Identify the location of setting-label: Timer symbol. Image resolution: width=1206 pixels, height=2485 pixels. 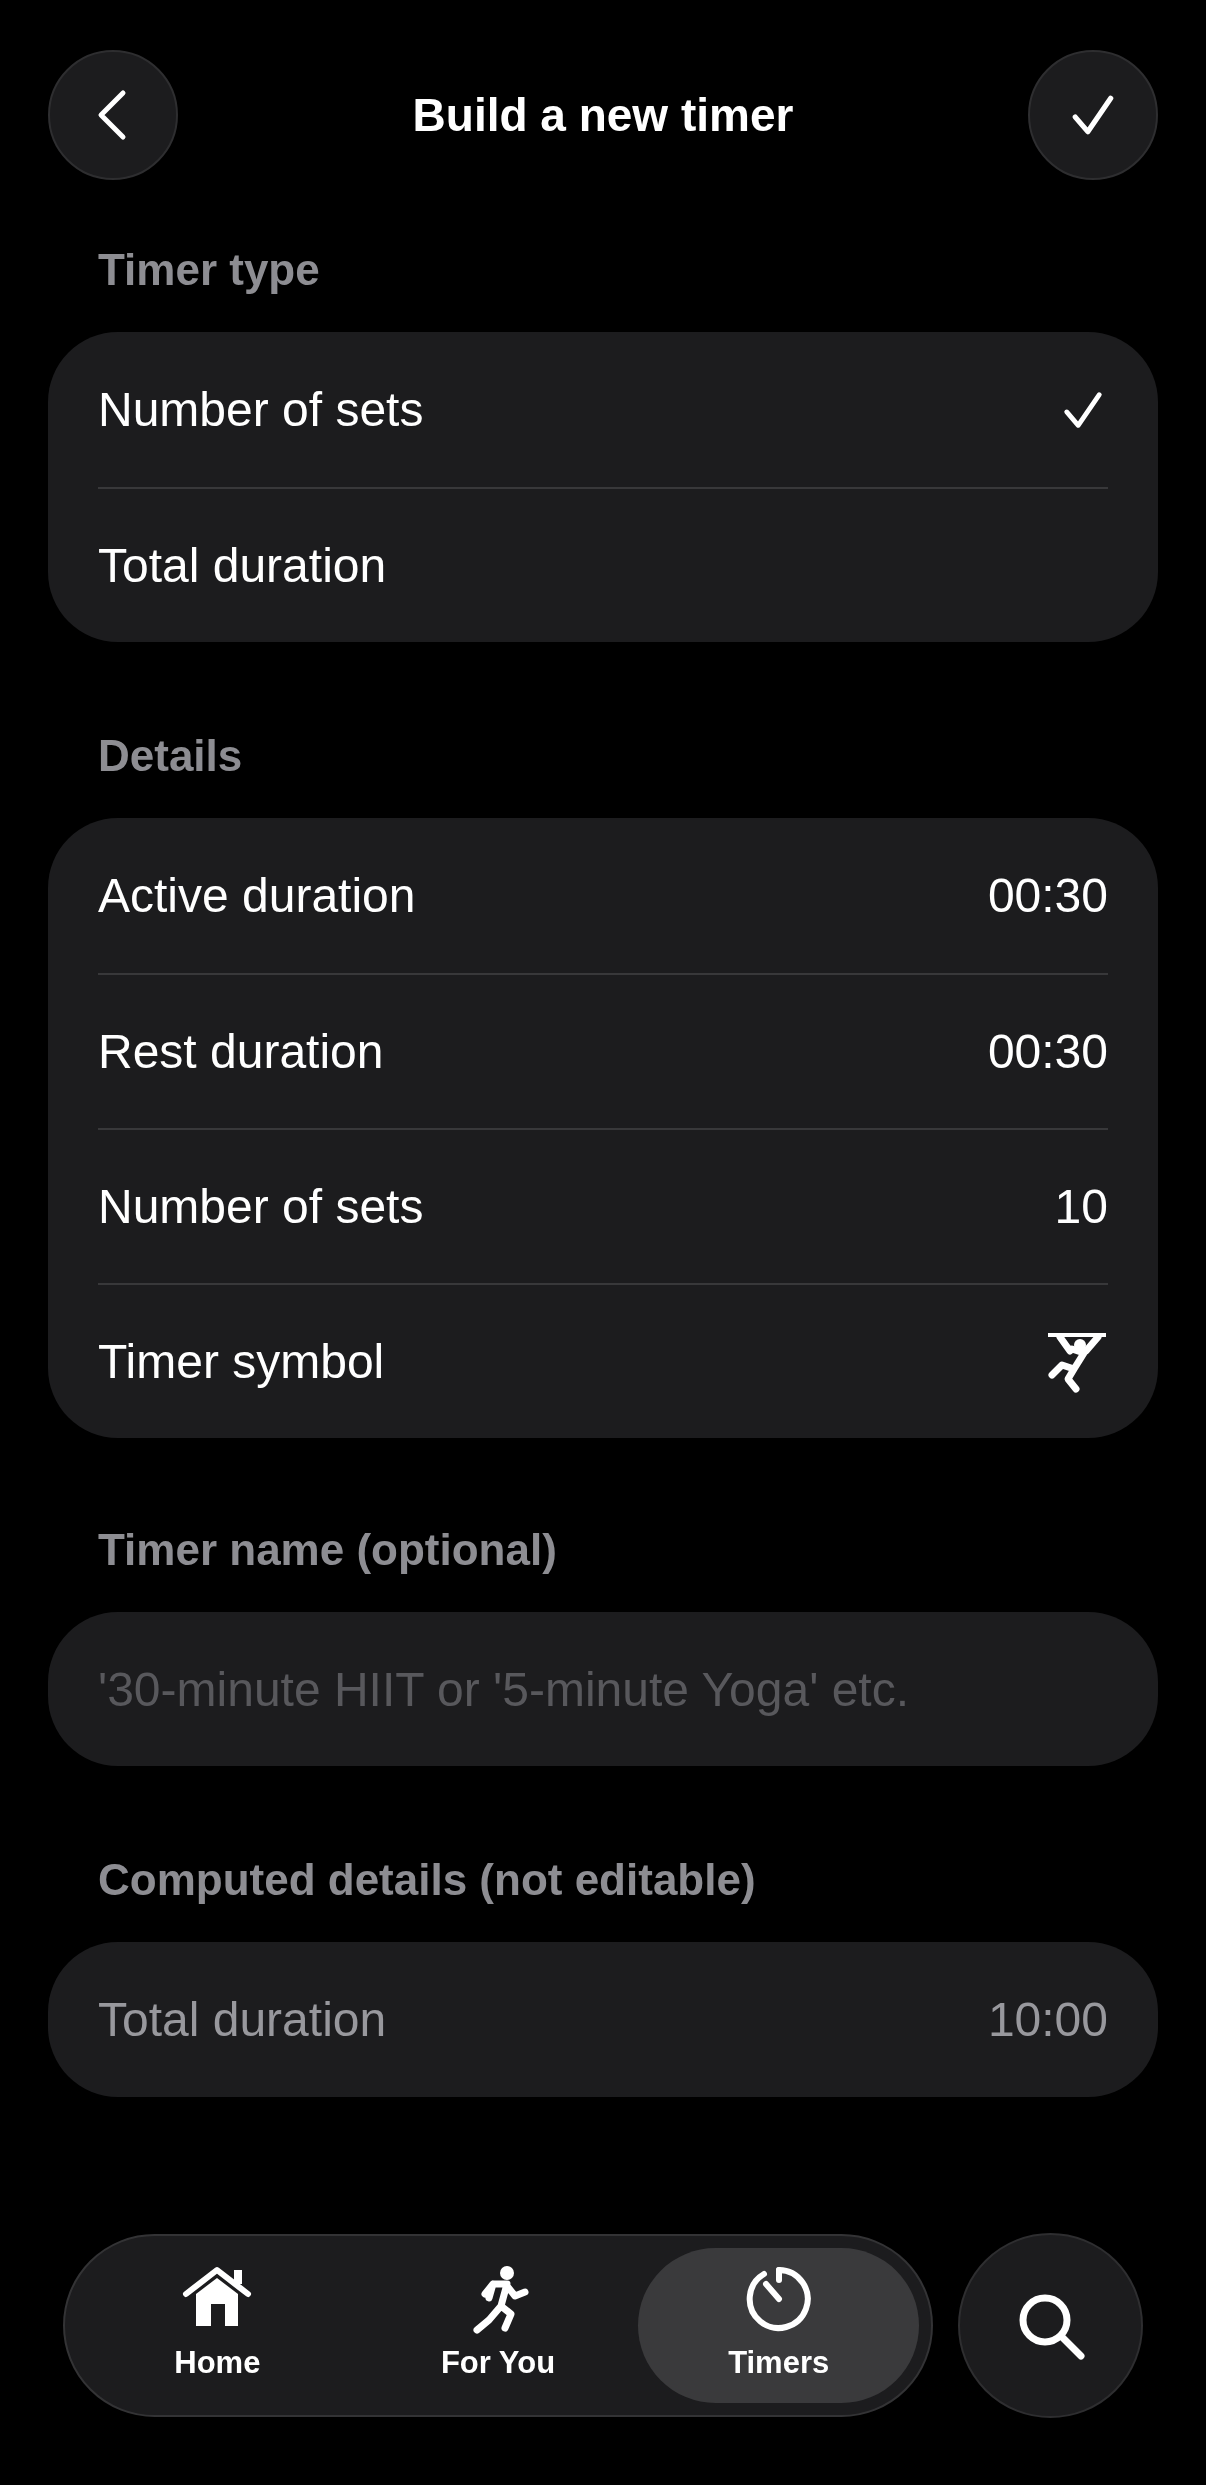
(241, 1361).